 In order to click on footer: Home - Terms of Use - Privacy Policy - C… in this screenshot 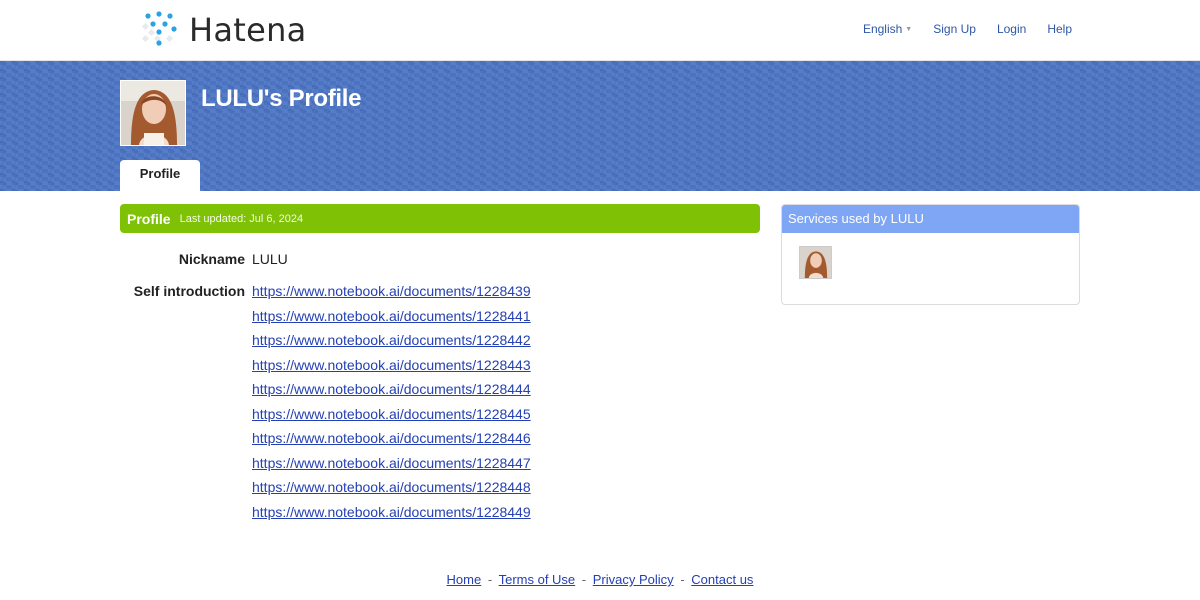, I will do `click(600, 579)`.